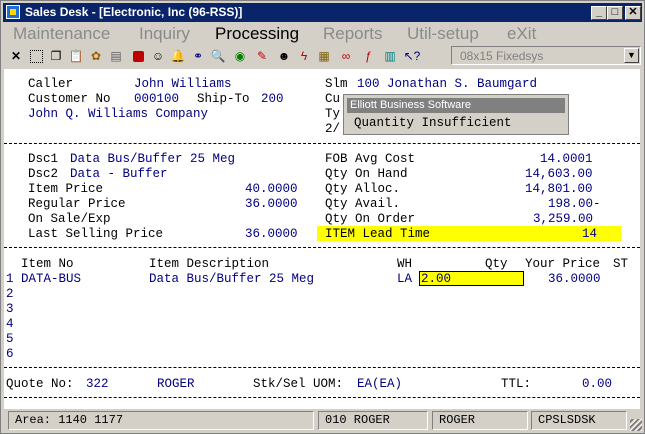  I want to click on pen-icon: ✎, so click(262, 56).